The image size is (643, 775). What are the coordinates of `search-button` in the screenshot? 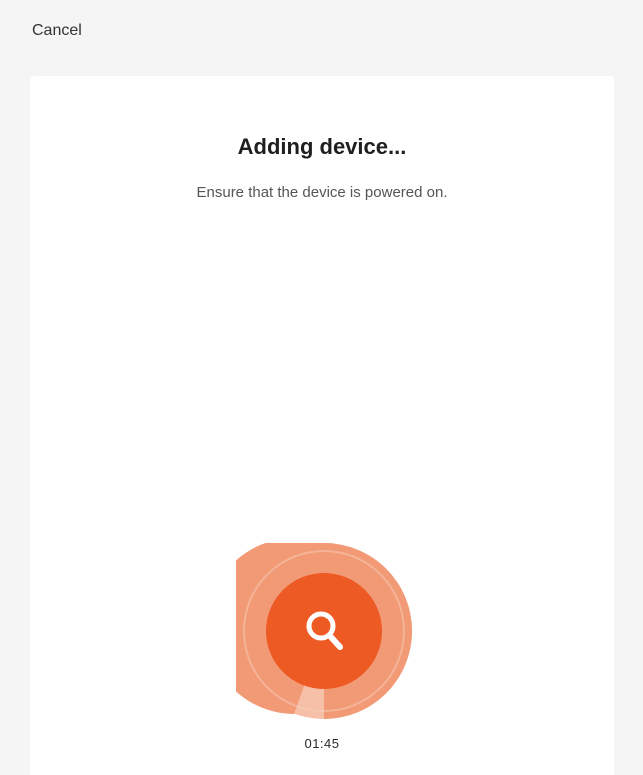 It's located at (324, 631).